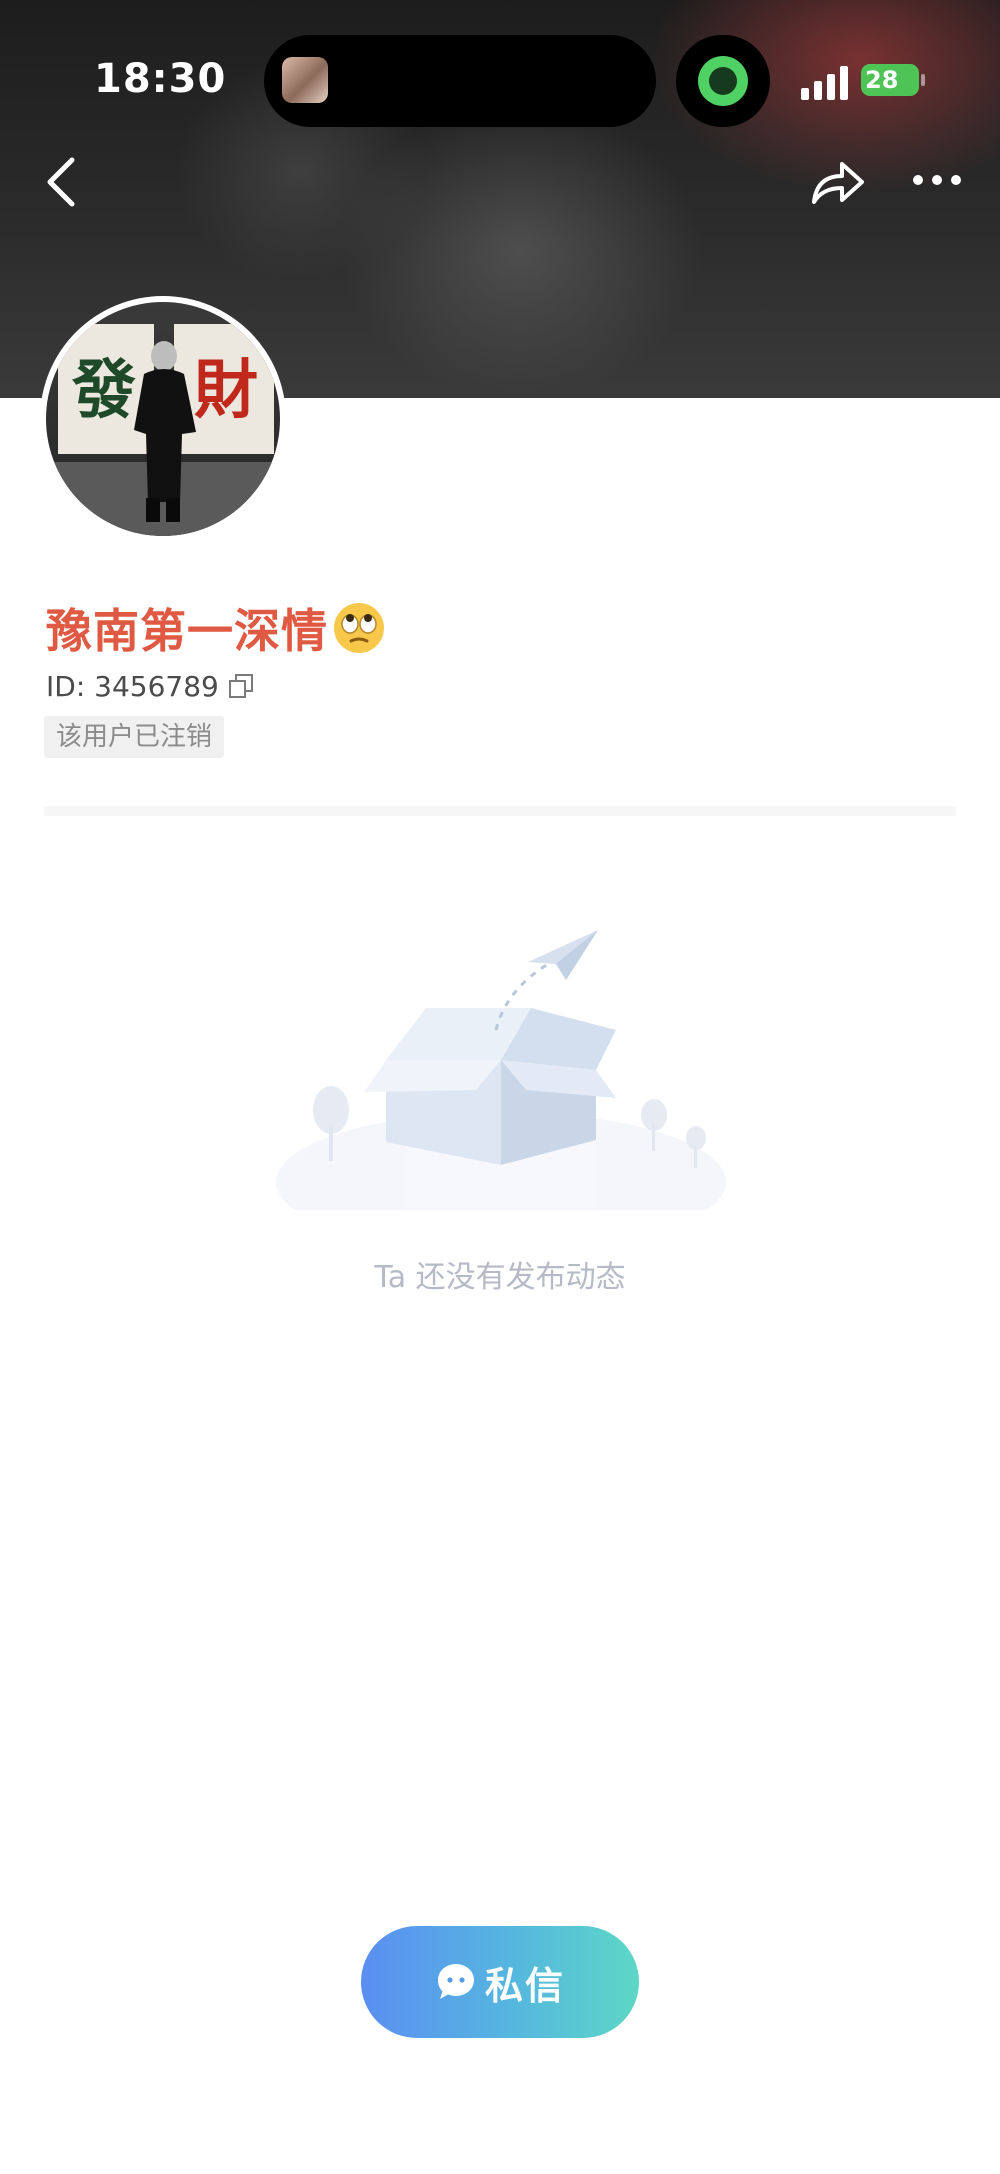 The width and height of the screenshot is (1000, 2174). Describe the element at coordinates (103, 390) in the screenshot. I see `avatar-left-character: 發` at that location.